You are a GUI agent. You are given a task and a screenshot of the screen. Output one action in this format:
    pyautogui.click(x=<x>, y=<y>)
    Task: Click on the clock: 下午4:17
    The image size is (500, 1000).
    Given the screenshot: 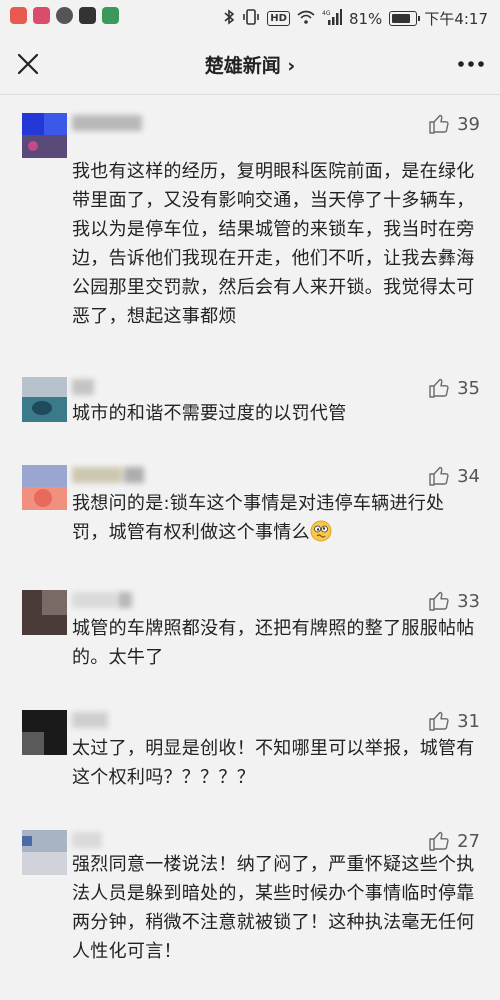 What is the action you would take?
    pyautogui.click(x=456, y=19)
    